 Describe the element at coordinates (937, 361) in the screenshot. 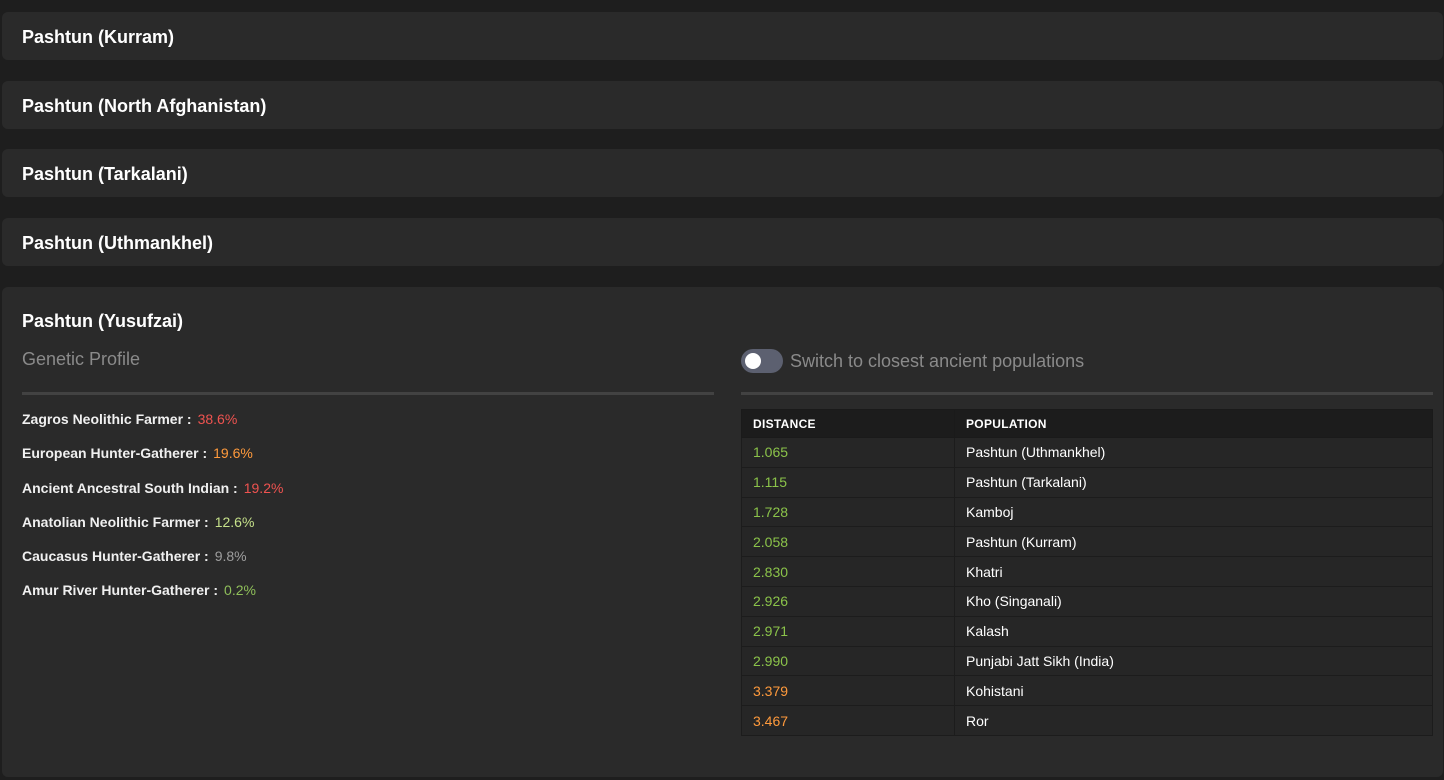

I see `toggle-label: Switch to closest ancient populations` at that location.